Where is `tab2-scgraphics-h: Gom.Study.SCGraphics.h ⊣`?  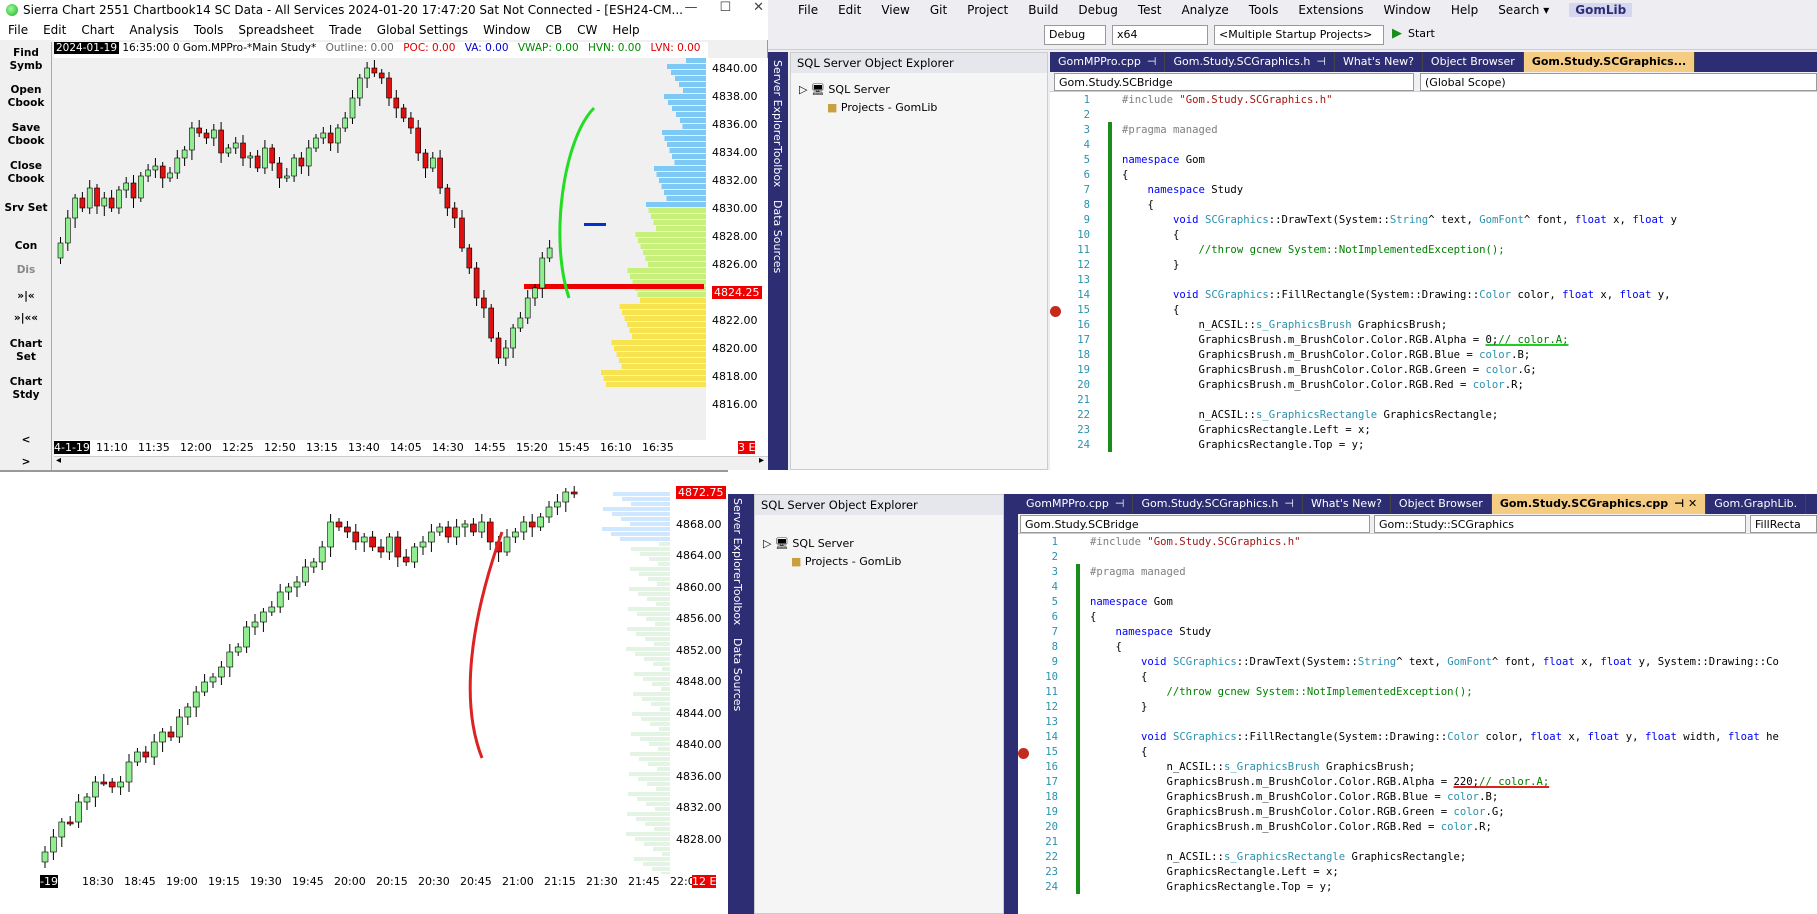 tab2-scgraphics-h: Gom.Study.SCGraphics.h ⊣ is located at coordinates (1218, 504).